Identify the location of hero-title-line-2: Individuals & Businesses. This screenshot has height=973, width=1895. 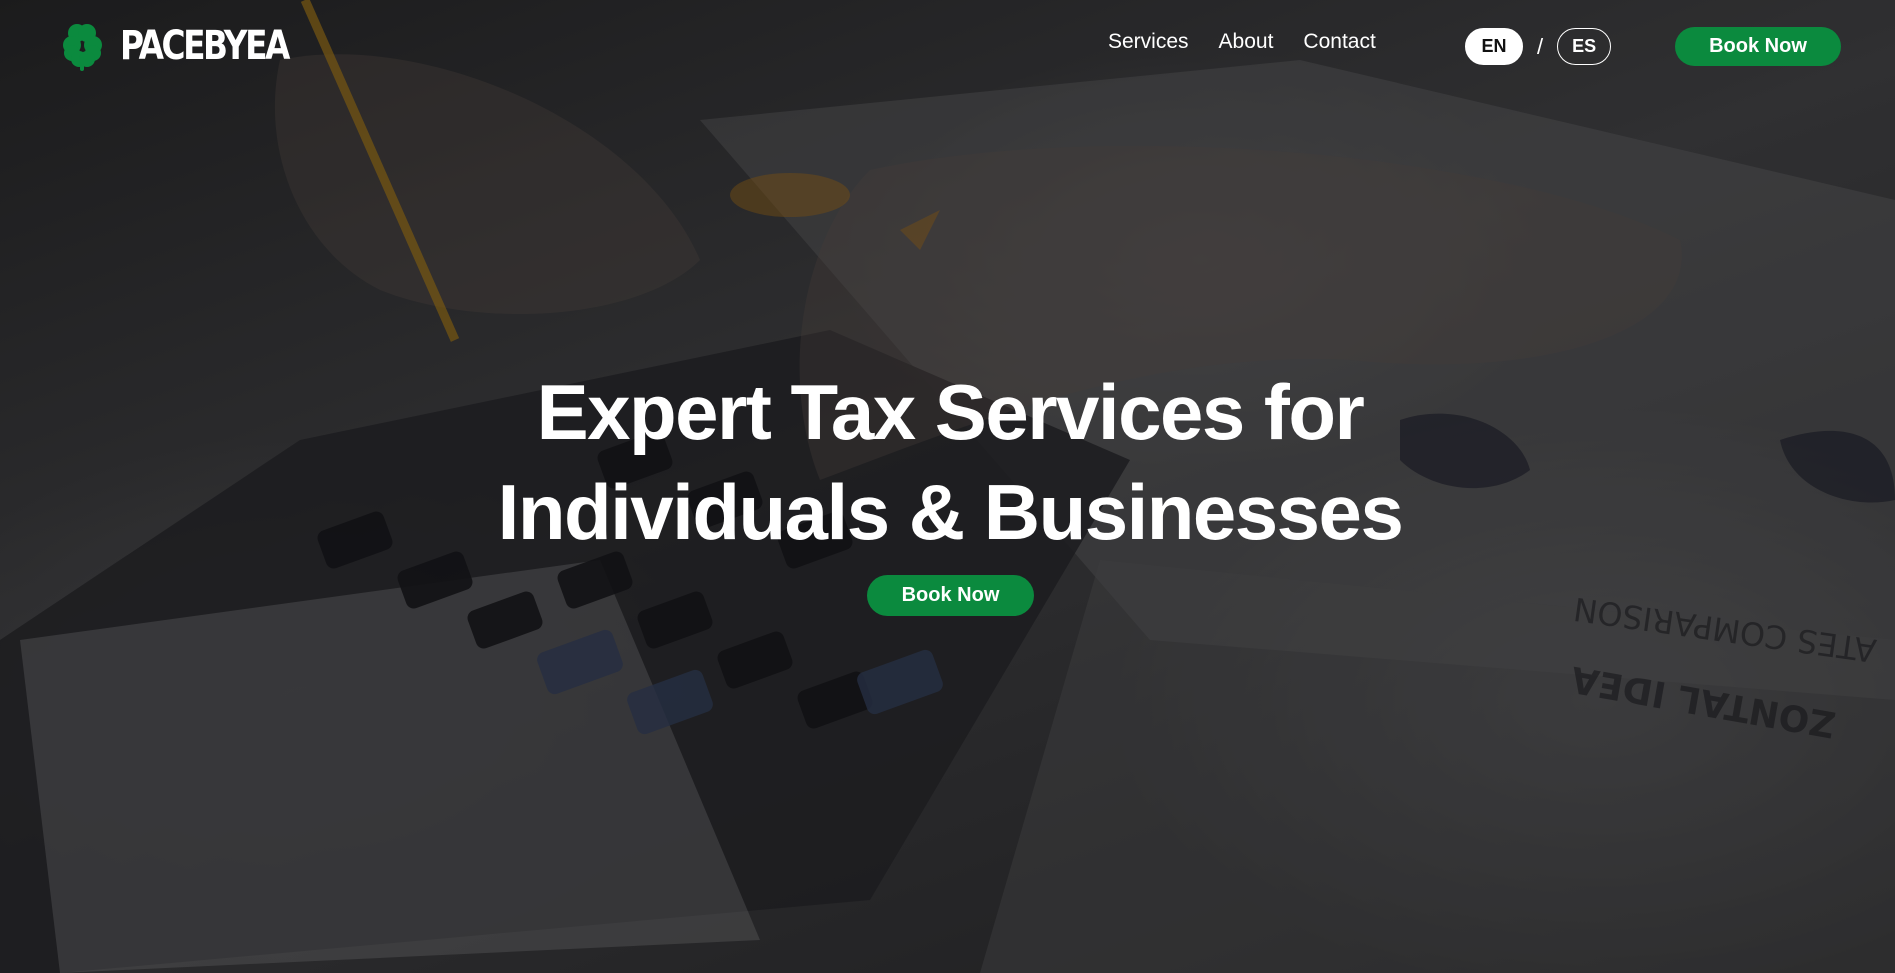
(950, 512).